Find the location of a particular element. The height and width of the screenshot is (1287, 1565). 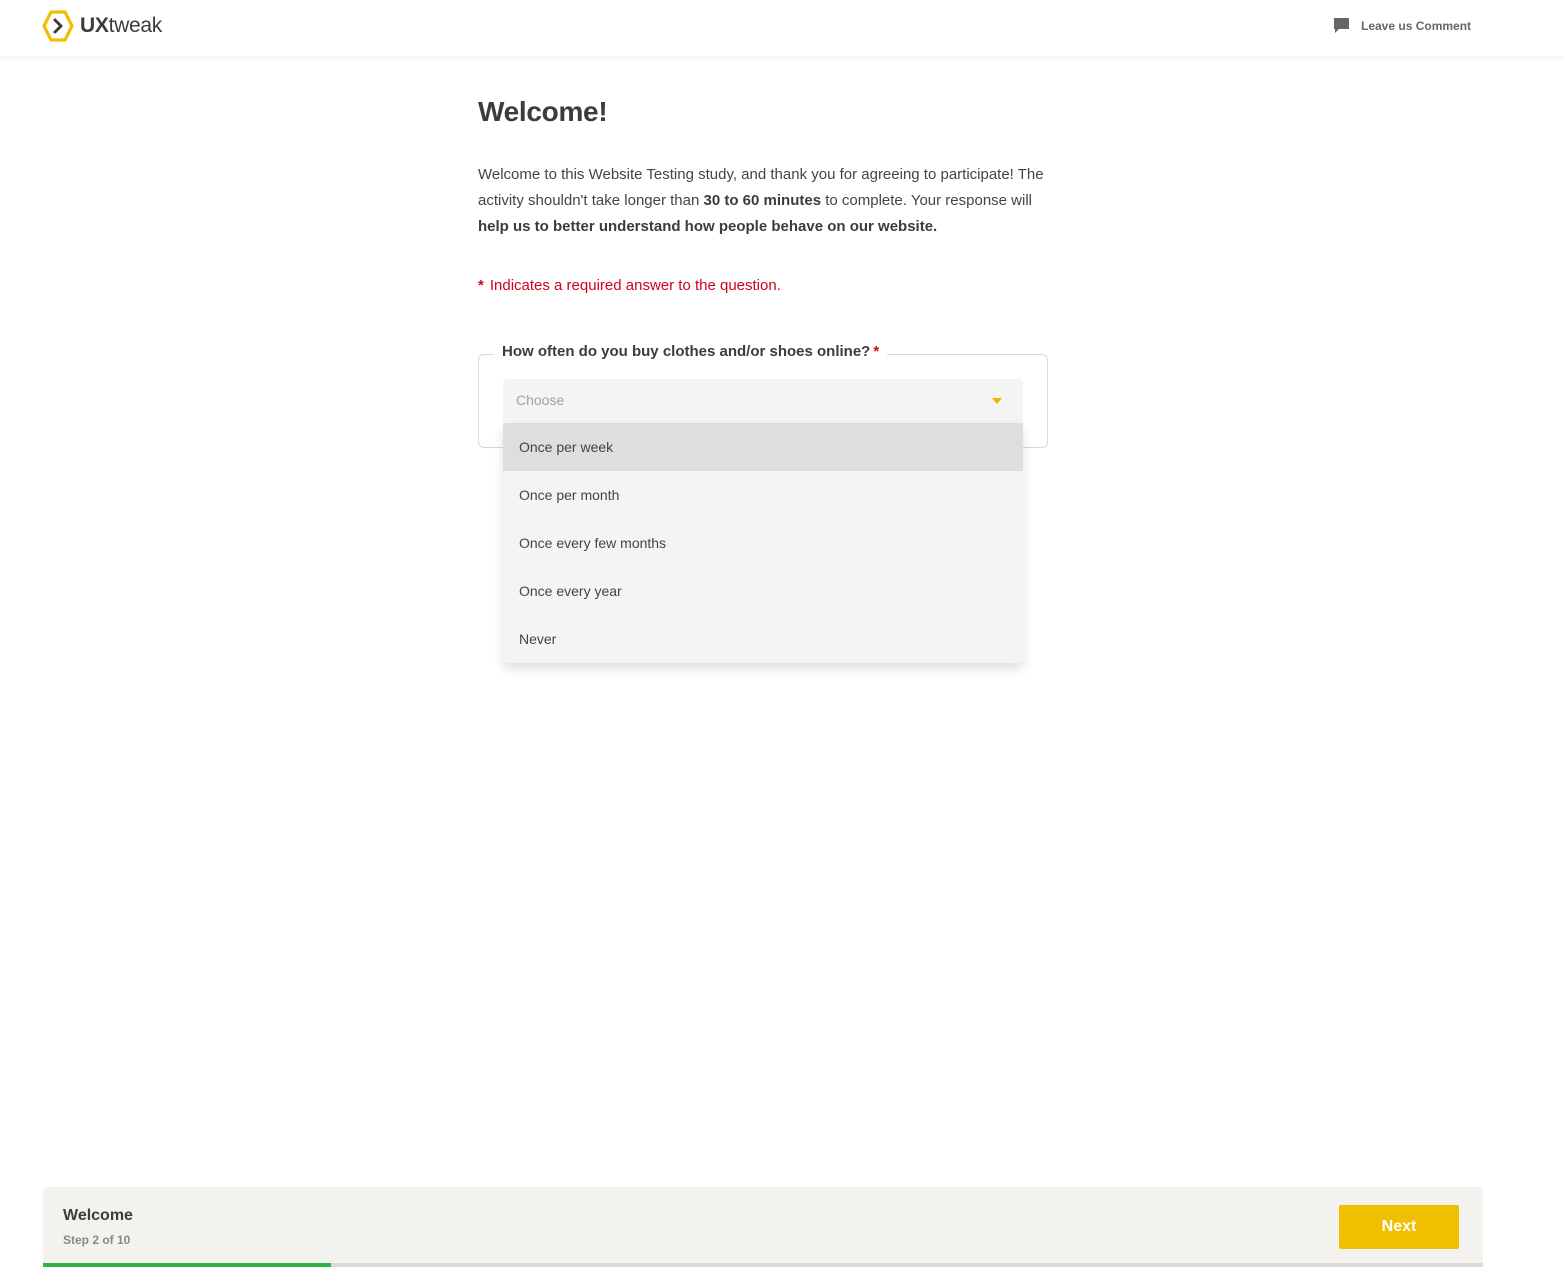

option-never: Never is located at coordinates (763, 639).